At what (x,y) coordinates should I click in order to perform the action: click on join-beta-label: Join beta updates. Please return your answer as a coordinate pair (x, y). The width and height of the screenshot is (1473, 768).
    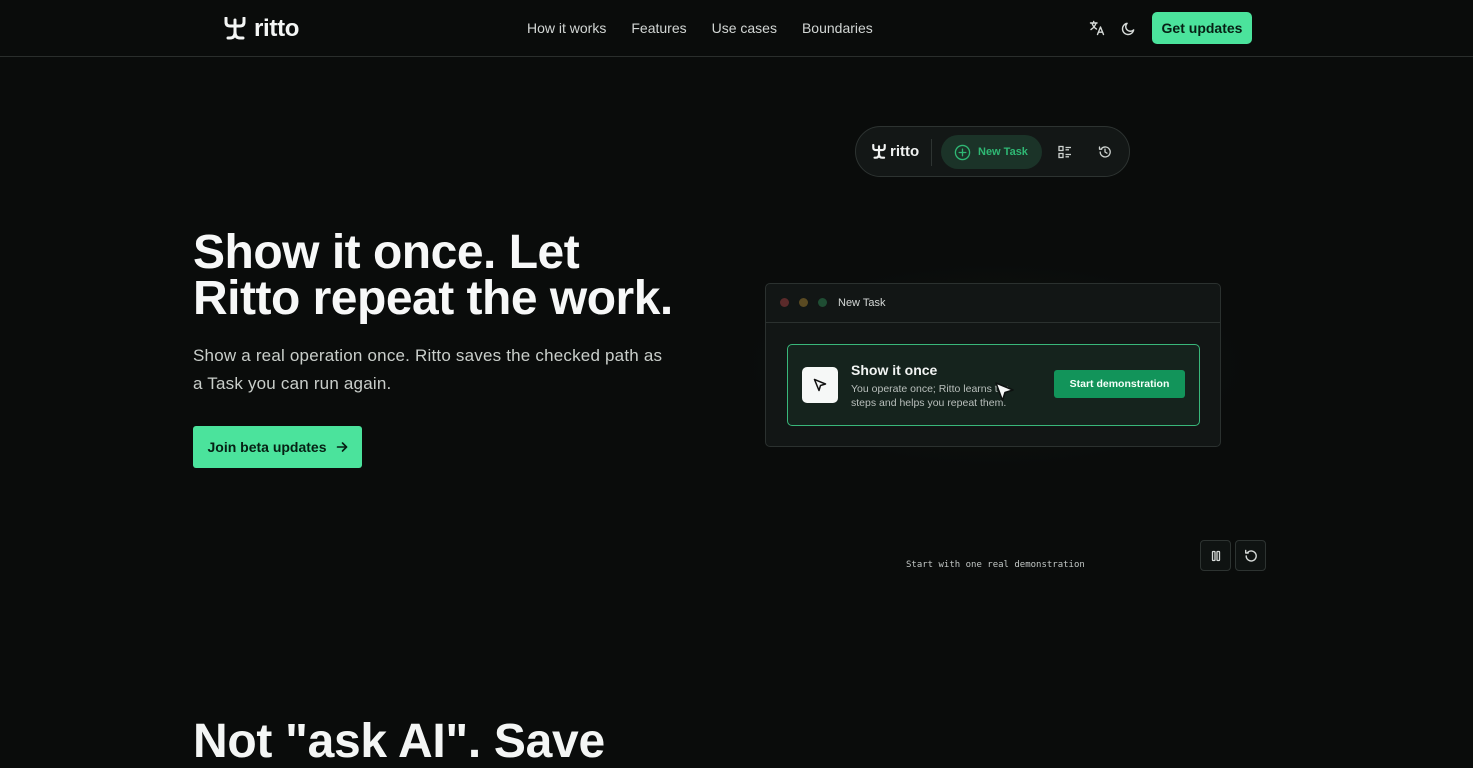
    Looking at the image, I should click on (267, 447).